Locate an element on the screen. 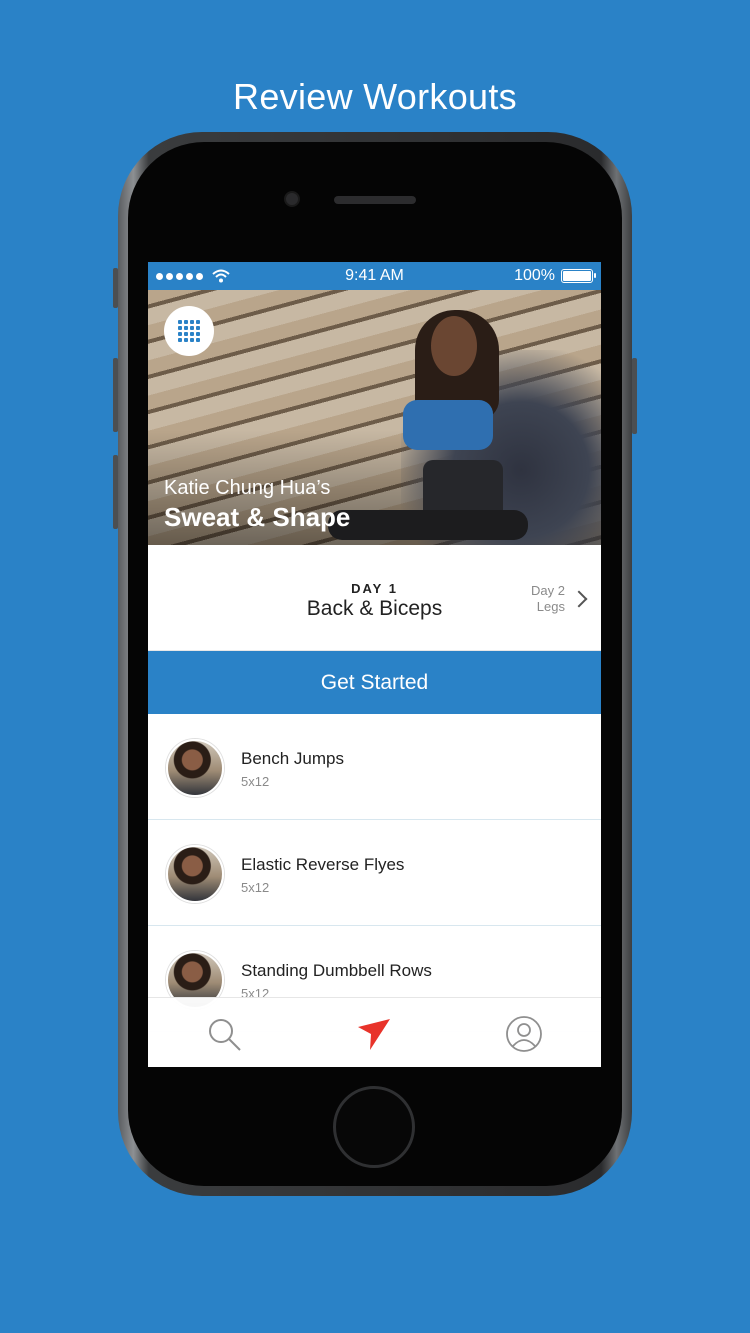 The image size is (750, 1333). tab-workouts is located at coordinates (374, 1034).